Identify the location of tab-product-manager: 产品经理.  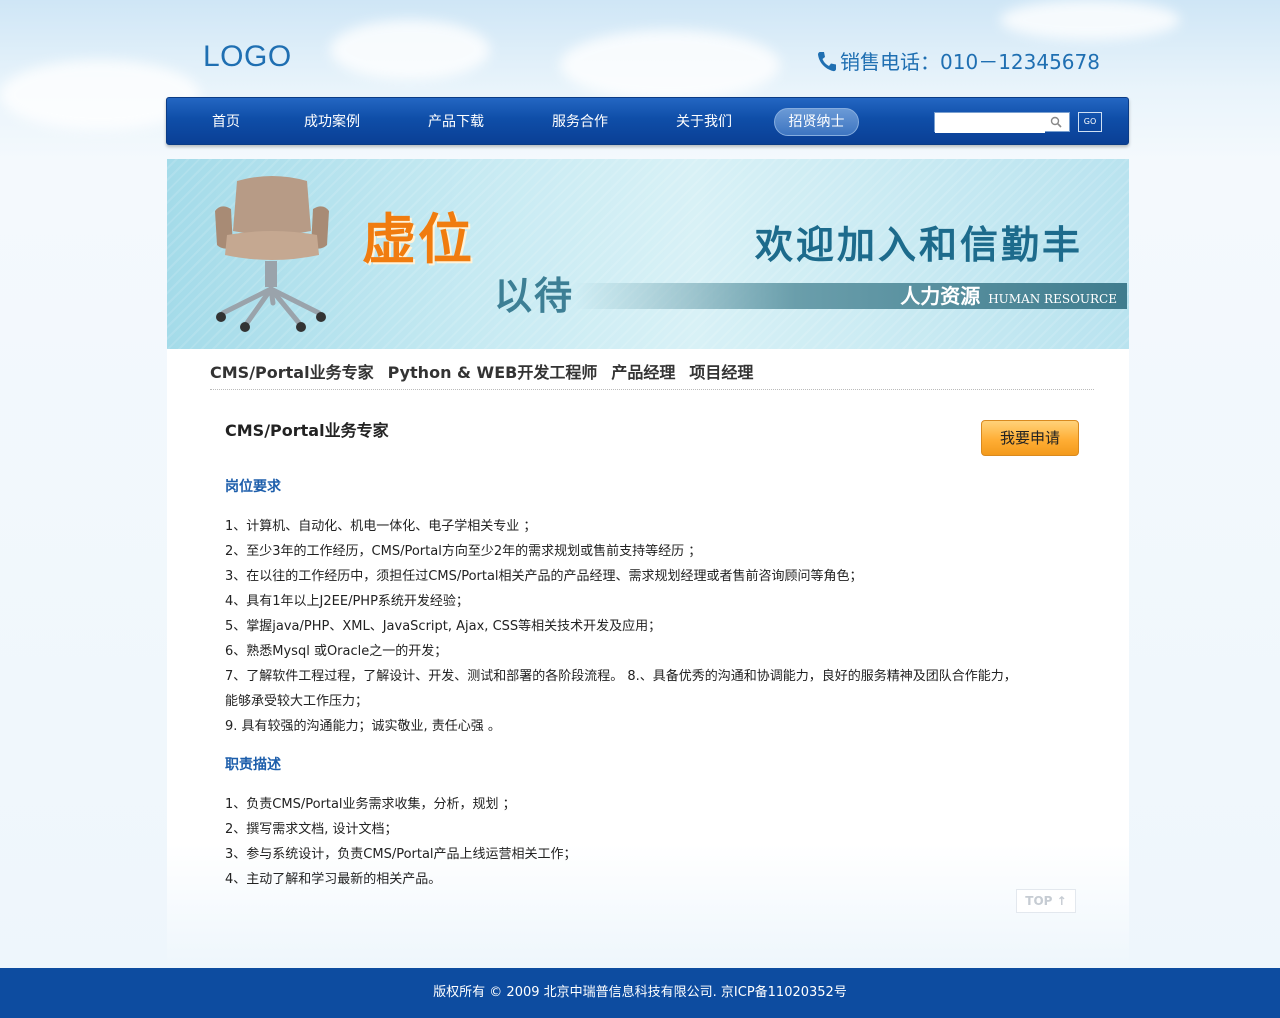
(643, 374).